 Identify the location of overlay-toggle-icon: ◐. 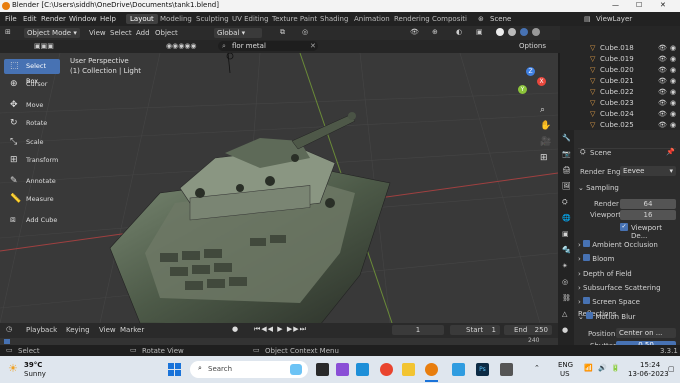
(459, 32).